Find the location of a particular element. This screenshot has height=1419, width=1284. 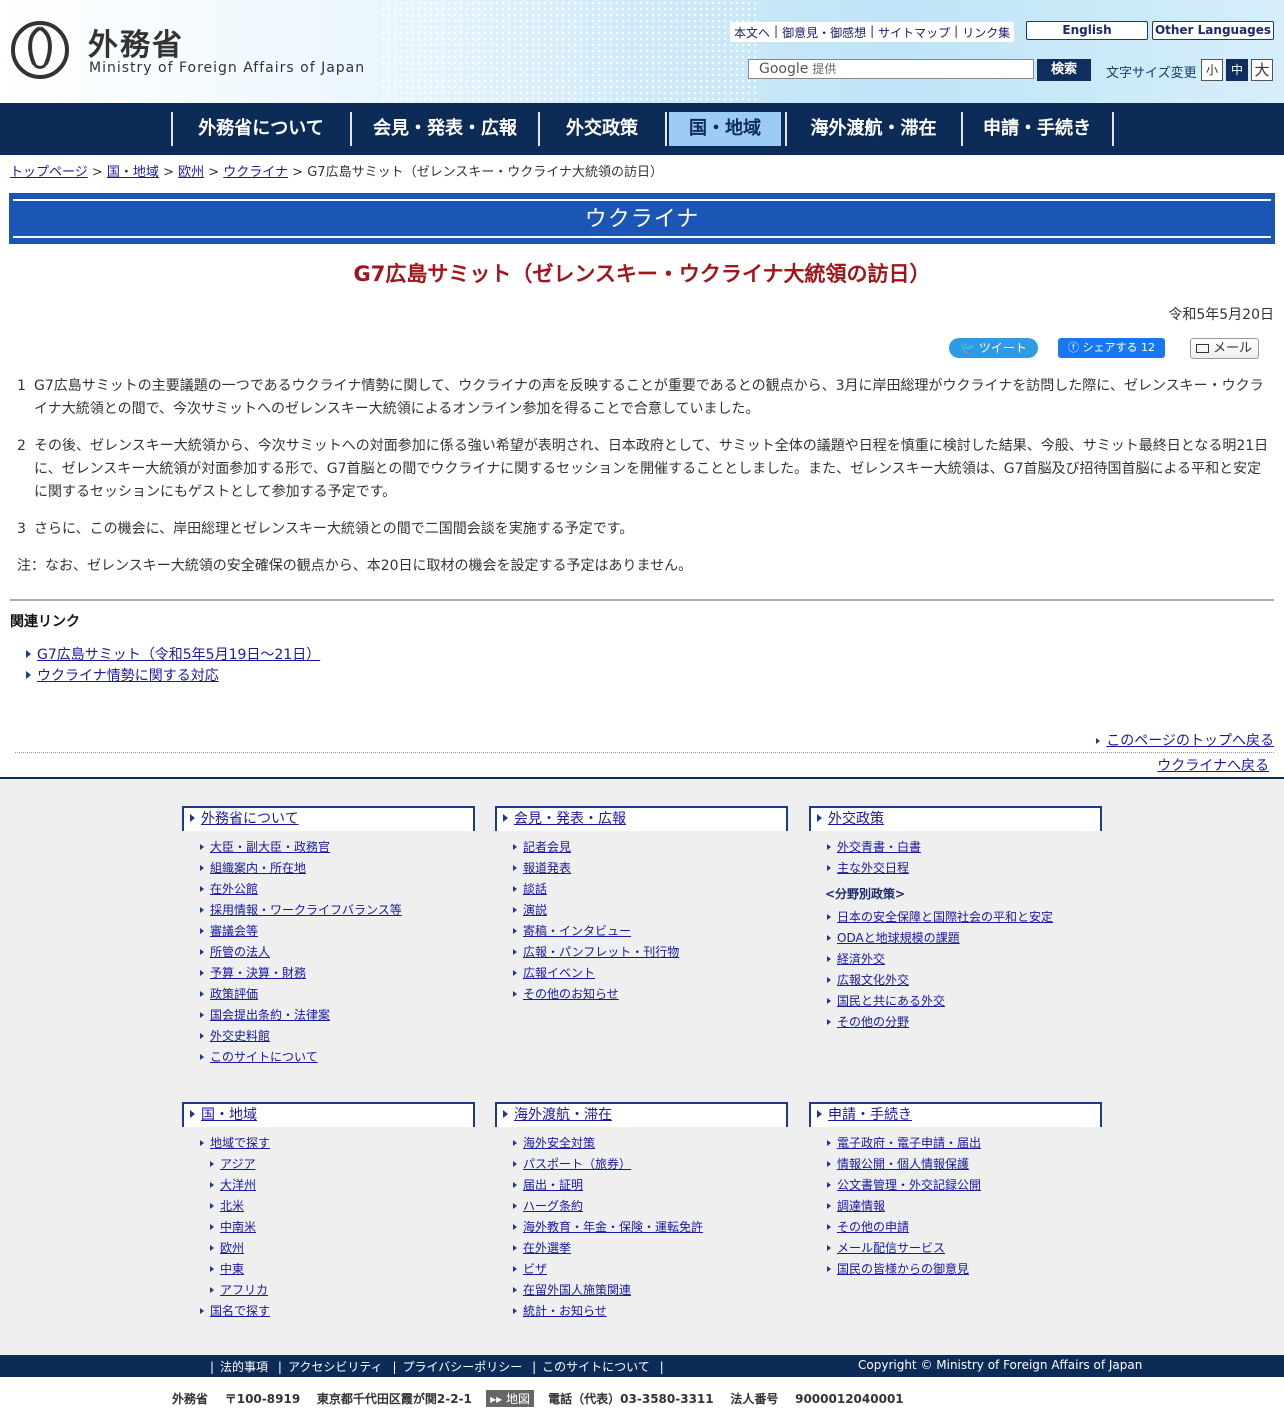

footer-list-item: ODAと地球規模の課題 is located at coordinates (955, 938).